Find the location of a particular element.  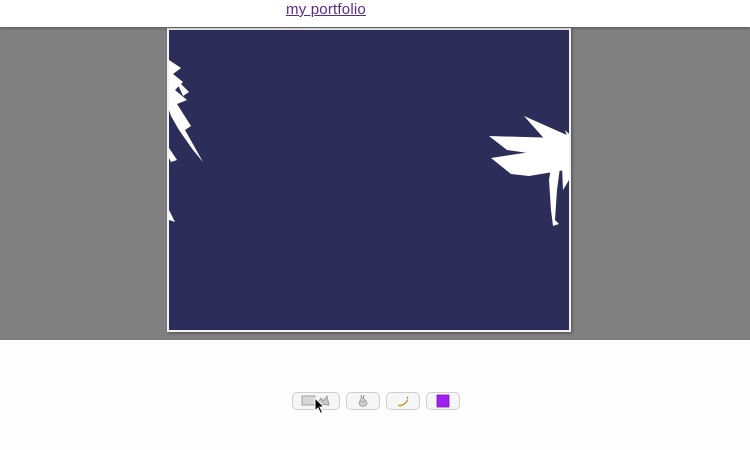

mouse-cursor-icon is located at coordinates (320, 406).